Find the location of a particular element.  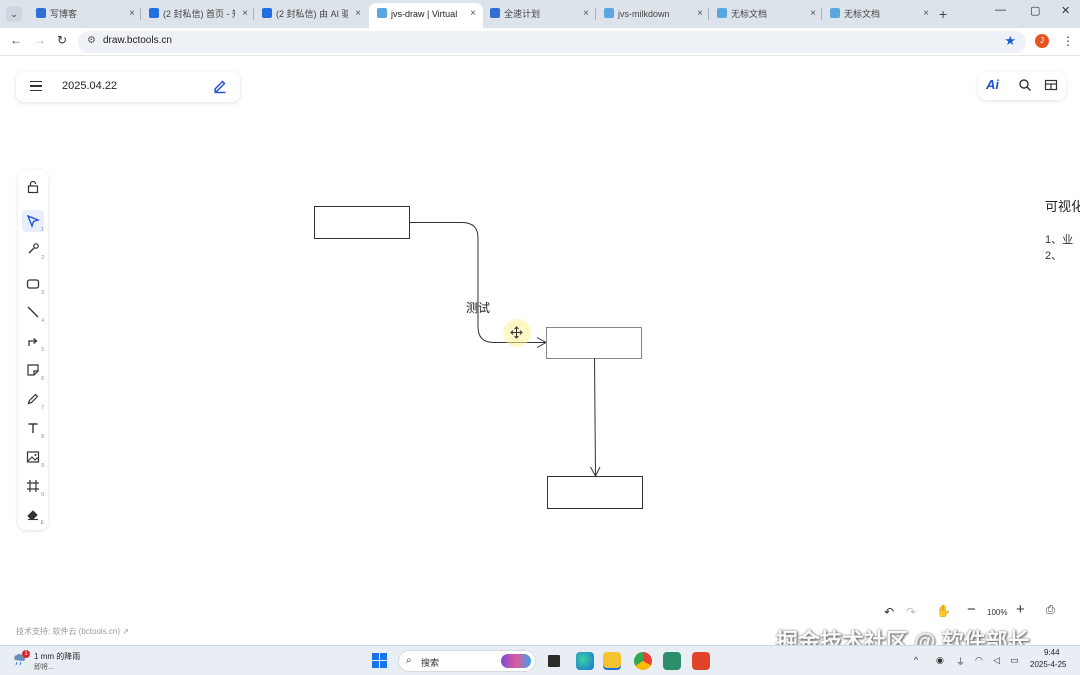

support-link: 技术支持: 软件云 (bctools.cn) ↗ is located at coordinates (72, 631).